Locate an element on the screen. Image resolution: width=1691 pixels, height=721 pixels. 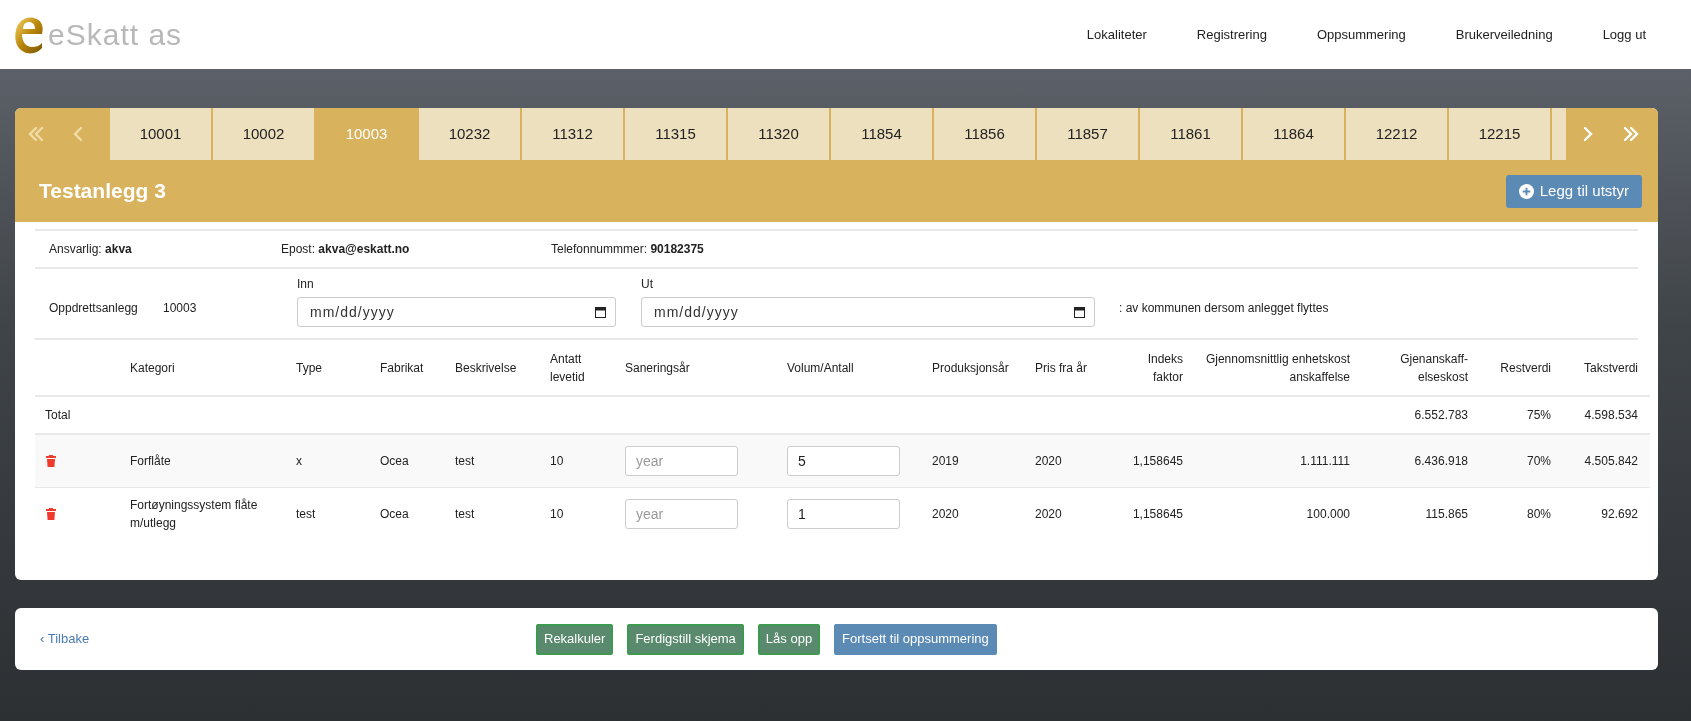
nav-link: Registrering is located at coordinates (1231, 34).